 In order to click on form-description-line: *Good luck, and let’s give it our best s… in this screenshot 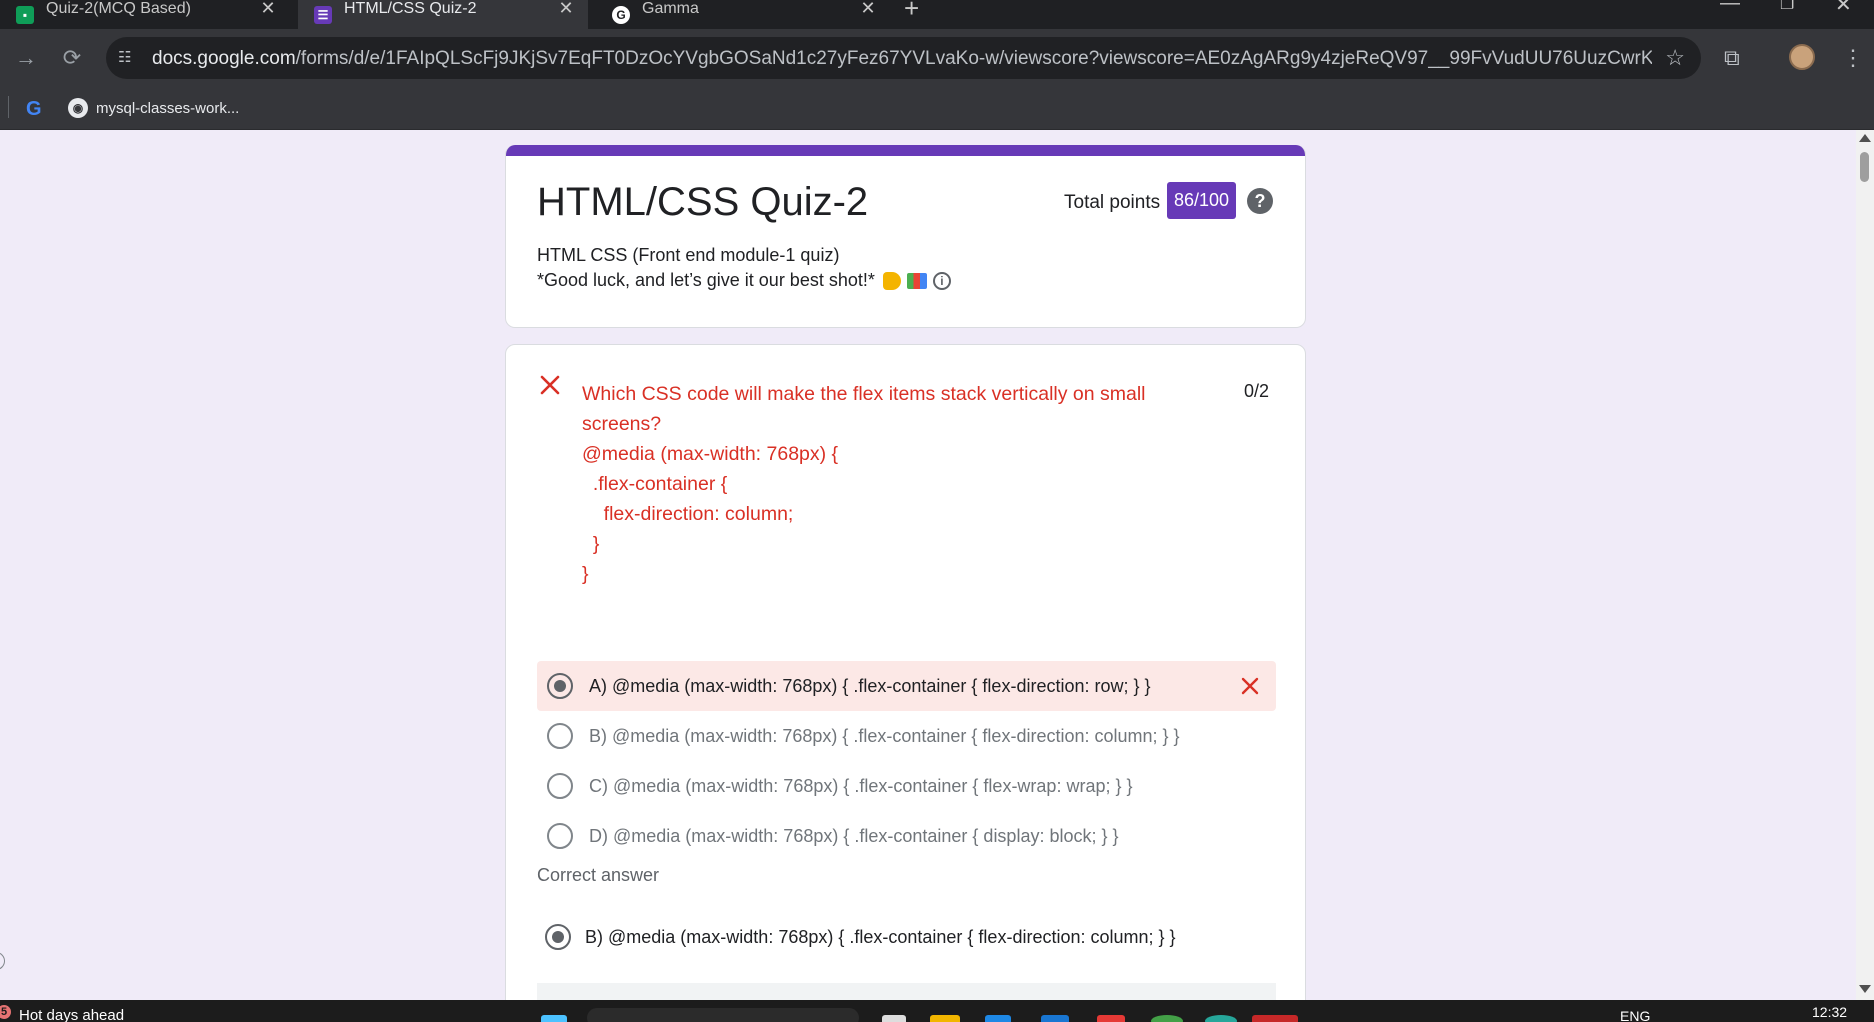, I will do `click(744, 280)`.